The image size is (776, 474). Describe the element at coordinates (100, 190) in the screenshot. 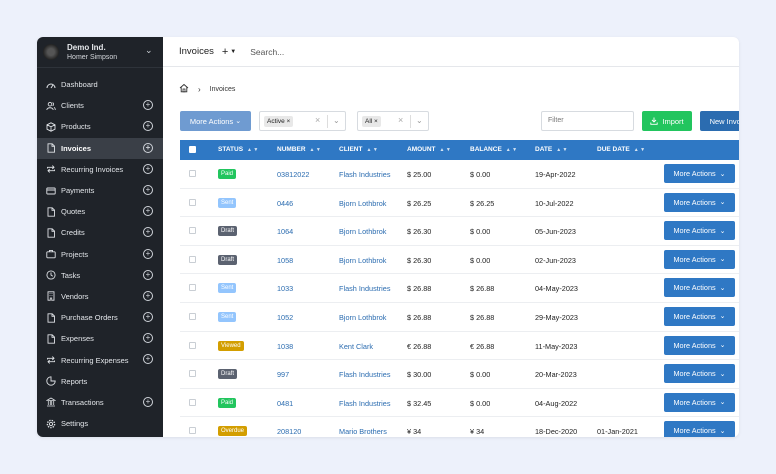

I see `sidebar-item-payments: Payments +` at that location.